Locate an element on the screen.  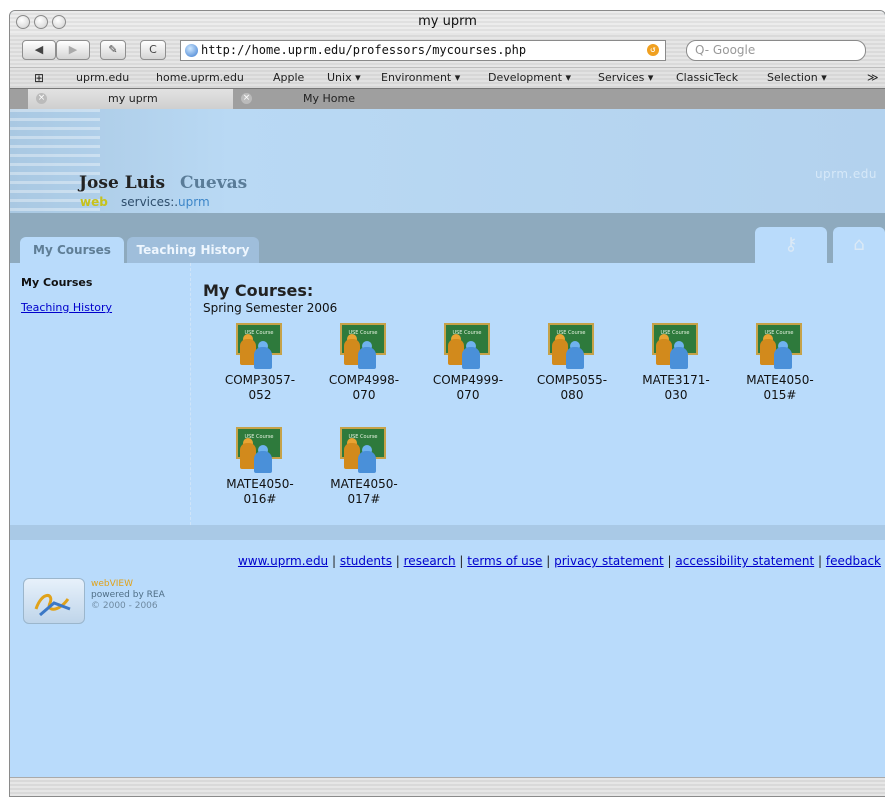
page-title: My Courses: is located at coordinates (258, 290).